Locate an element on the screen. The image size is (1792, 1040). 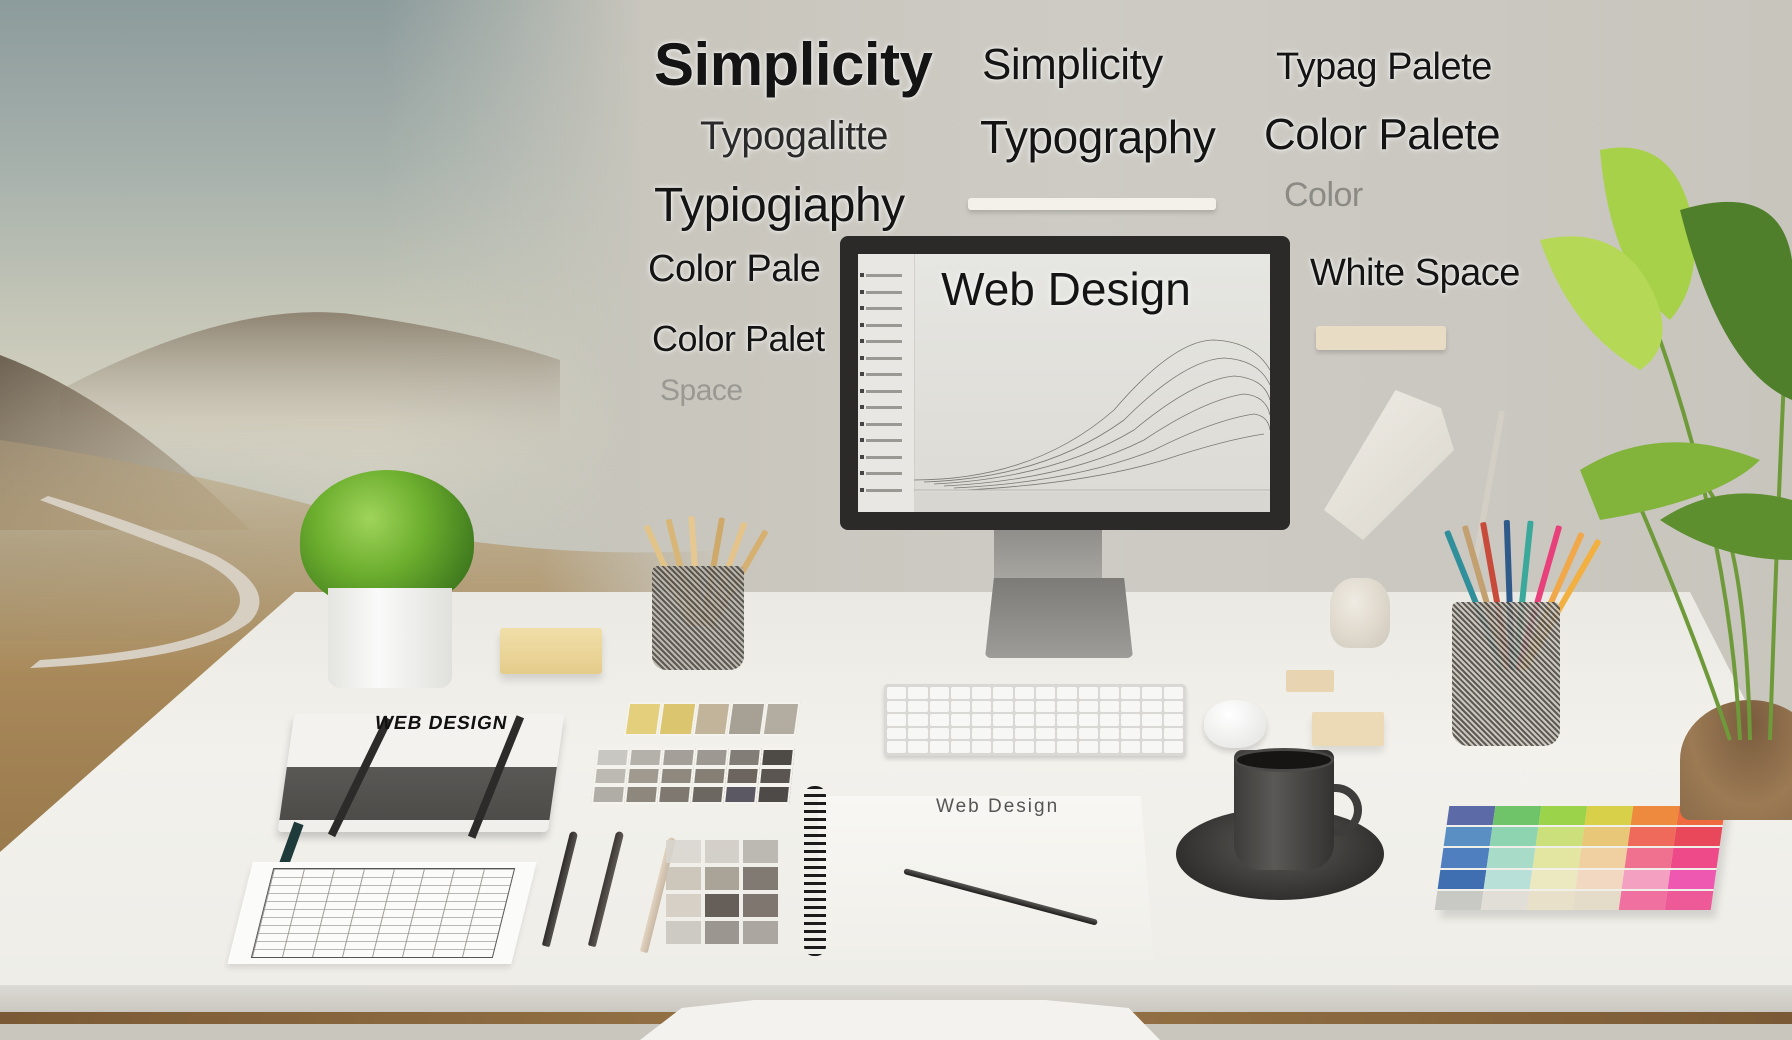
sticky-note-pad is located at coordinates (551, 651).